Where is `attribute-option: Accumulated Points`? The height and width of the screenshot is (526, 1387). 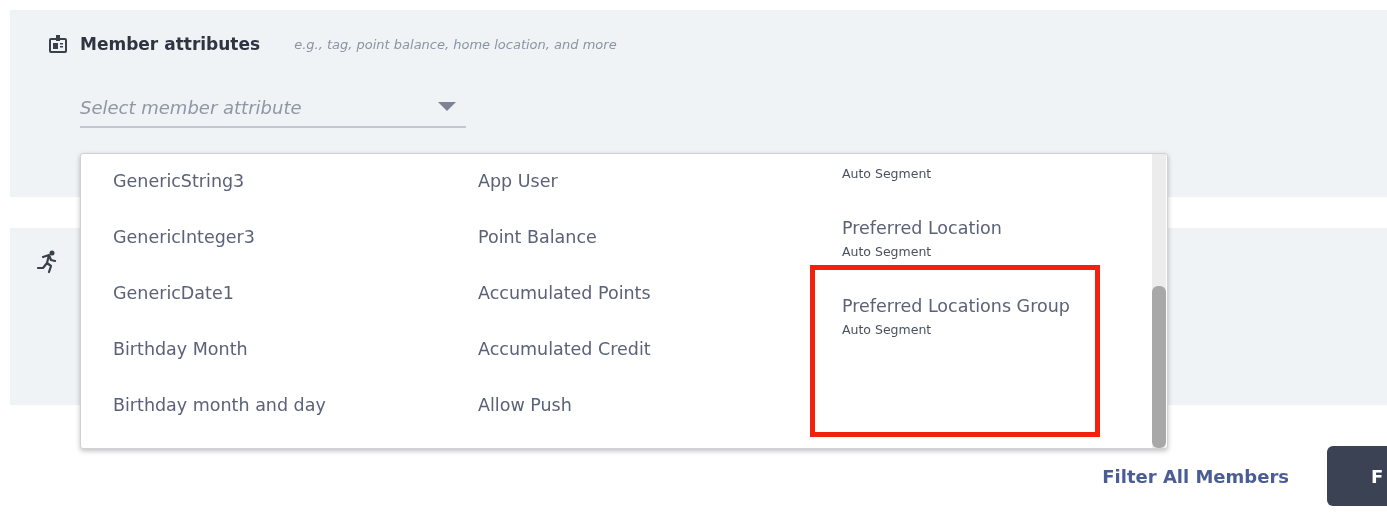
attribute-option: Accumulated Points is located at coordinates (644, 310).